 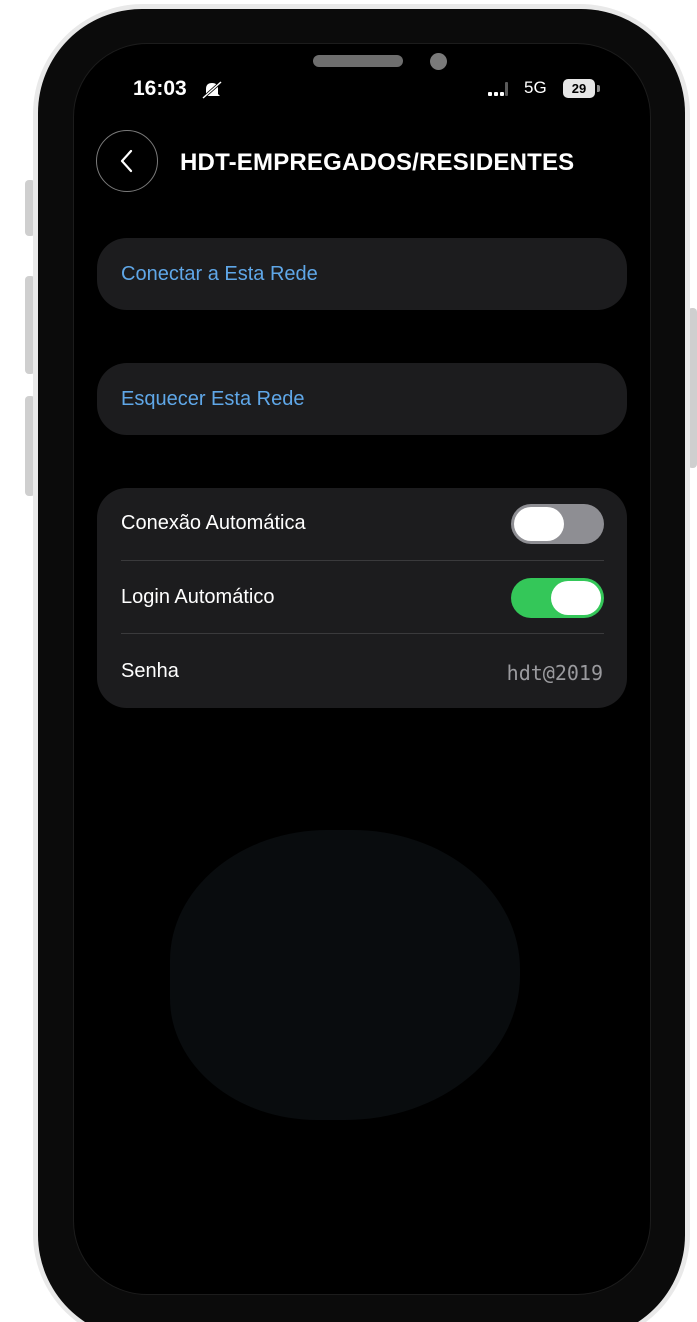 I want to click on notch, so click(x=361, y=67).